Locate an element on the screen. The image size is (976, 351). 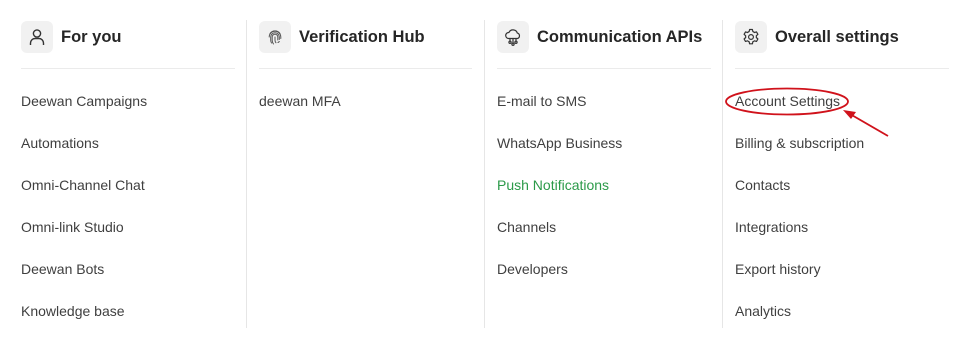
column-title: Overall settings is located at coordinates (837, 36).